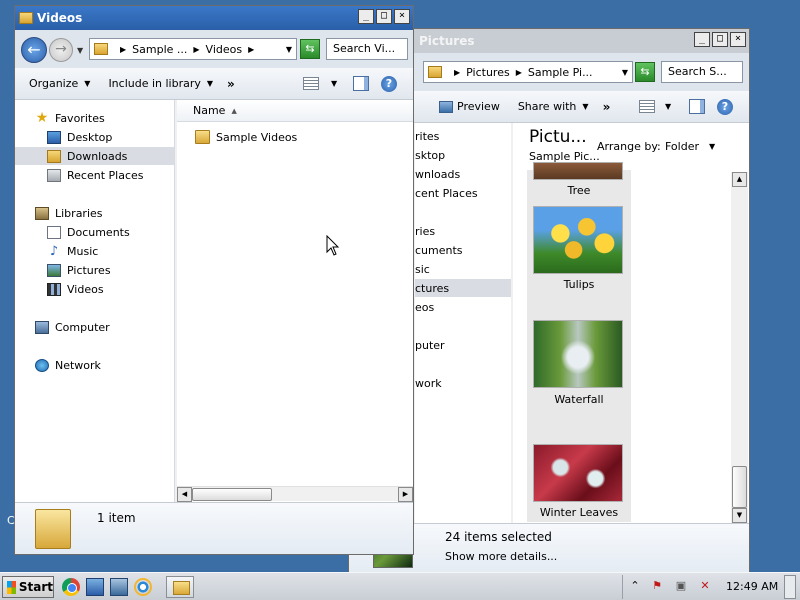 The width and height of the screenshot is (800, 600). Describe the element at coordinates (752, 586) in the screenshot. I see `system-clock: 12:49 AM` at that location.